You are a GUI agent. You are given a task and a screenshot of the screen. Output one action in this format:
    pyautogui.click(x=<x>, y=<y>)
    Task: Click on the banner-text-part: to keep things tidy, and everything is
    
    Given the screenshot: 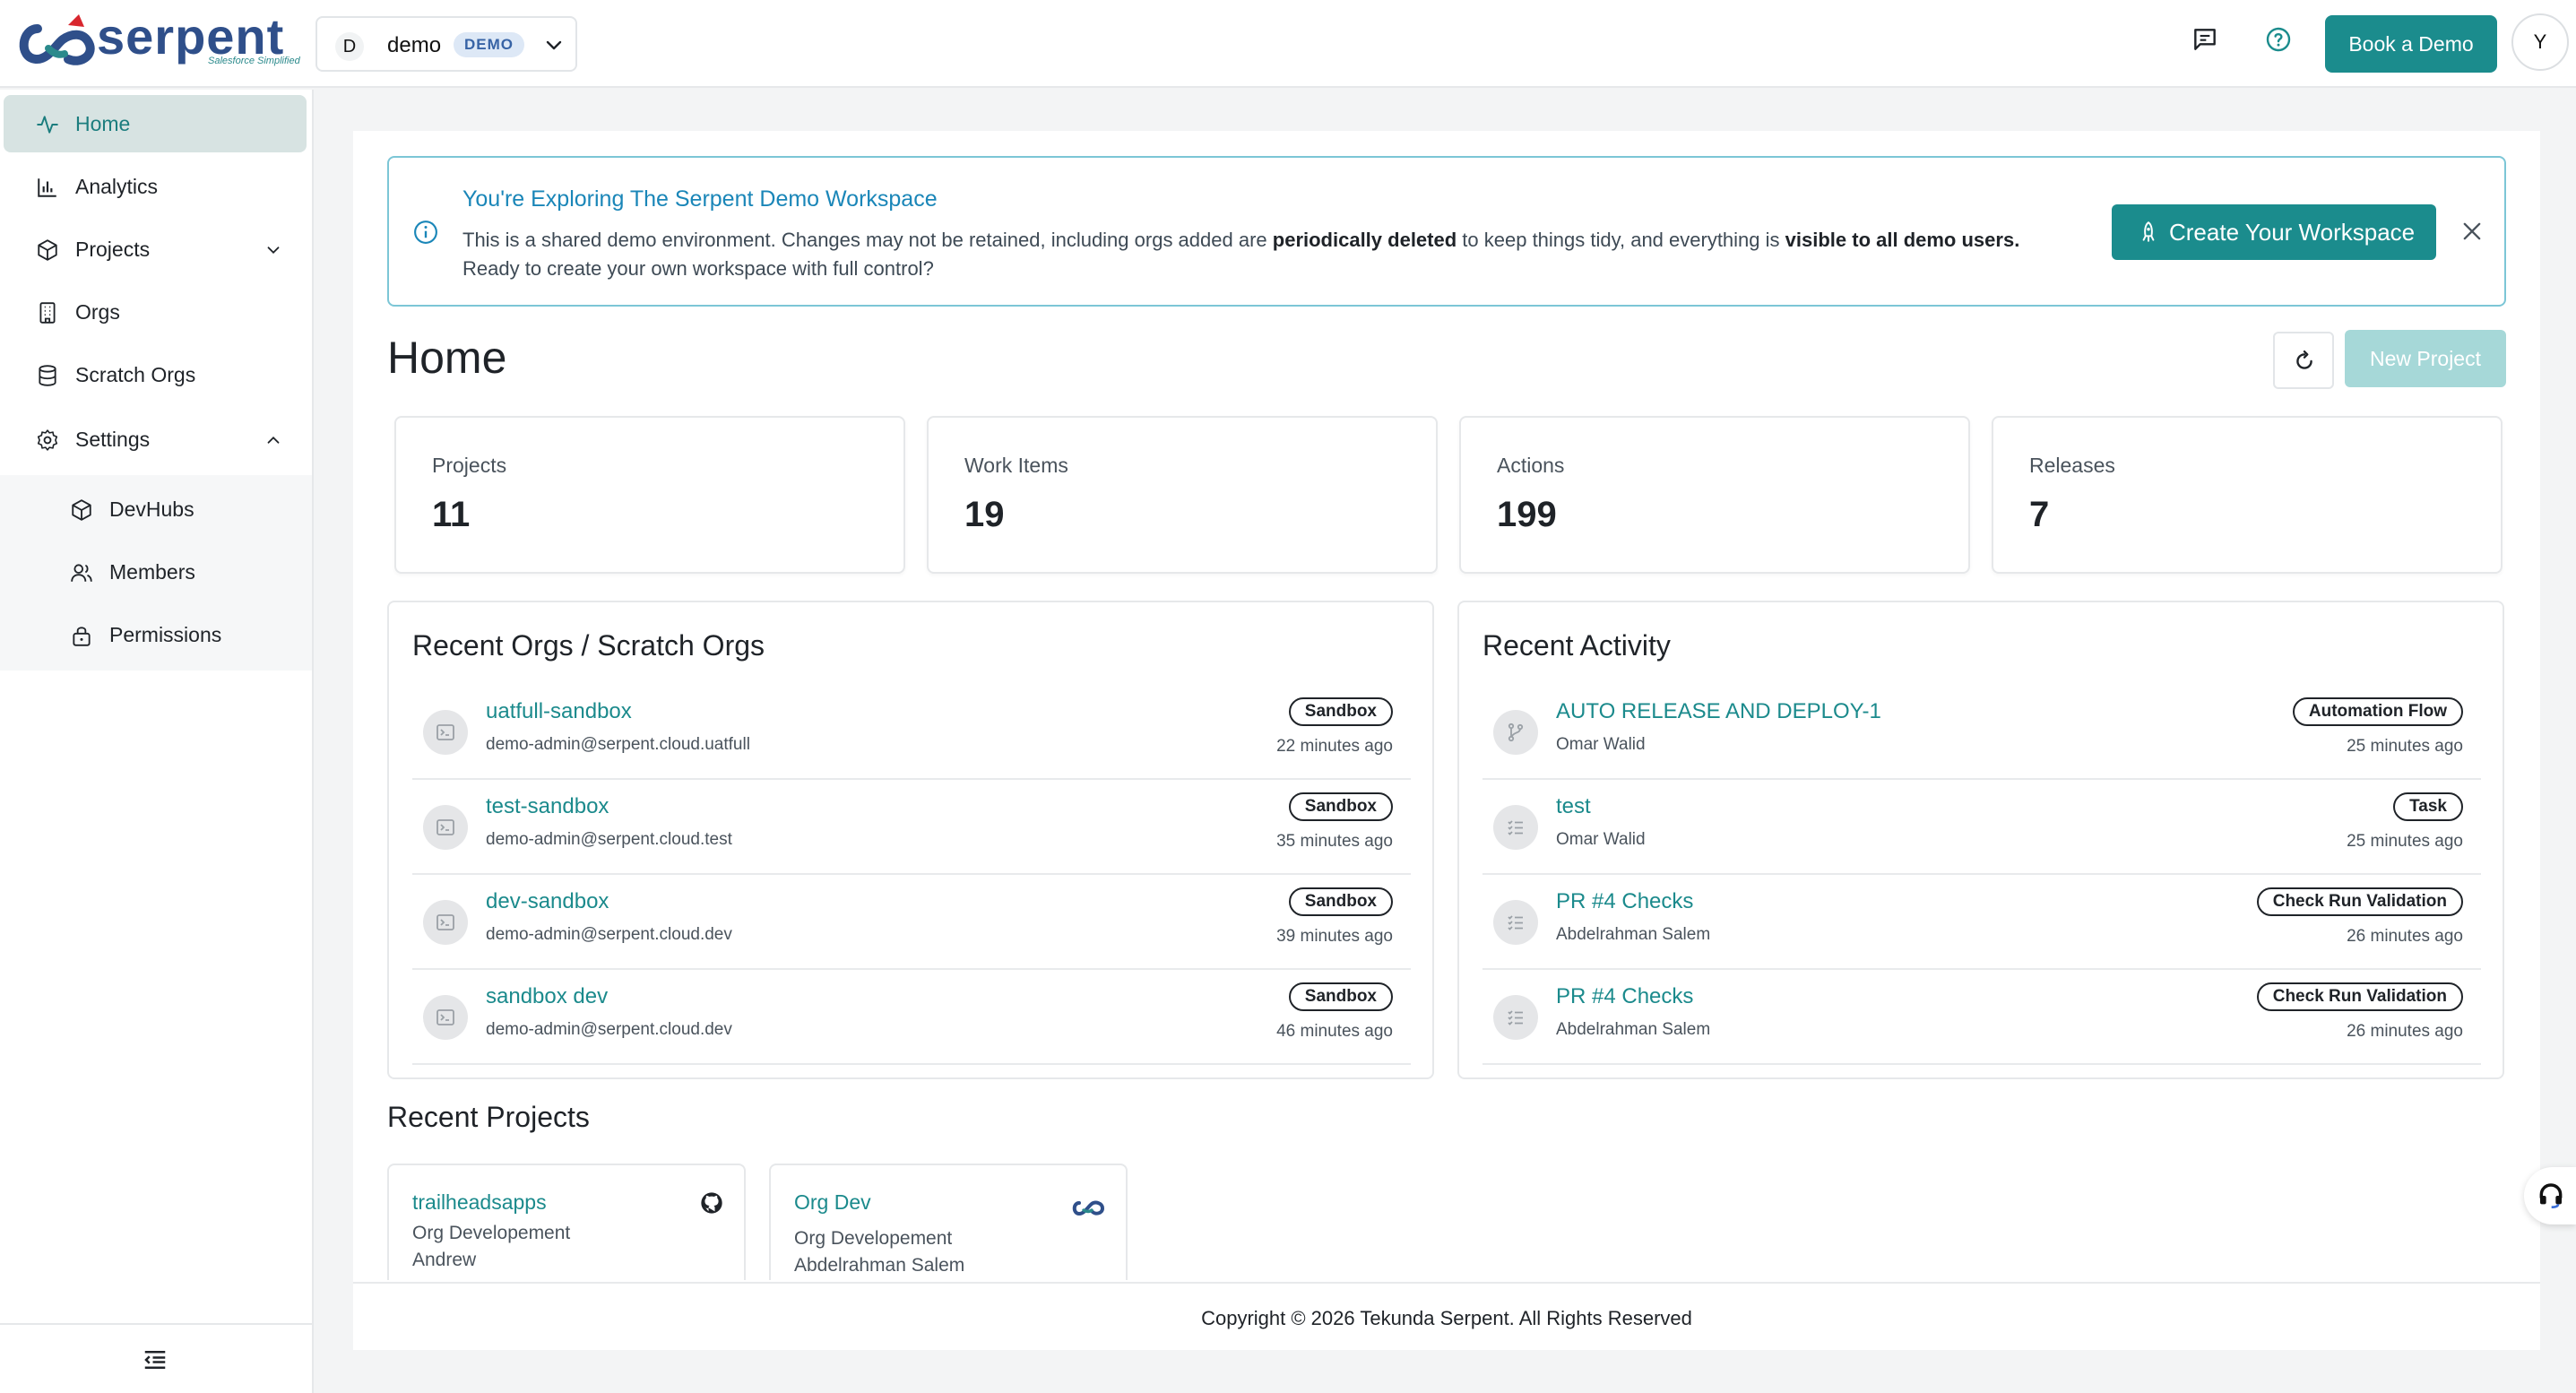 What is the action you would take?
    pyautogui.click(x=1621, y=240)
    